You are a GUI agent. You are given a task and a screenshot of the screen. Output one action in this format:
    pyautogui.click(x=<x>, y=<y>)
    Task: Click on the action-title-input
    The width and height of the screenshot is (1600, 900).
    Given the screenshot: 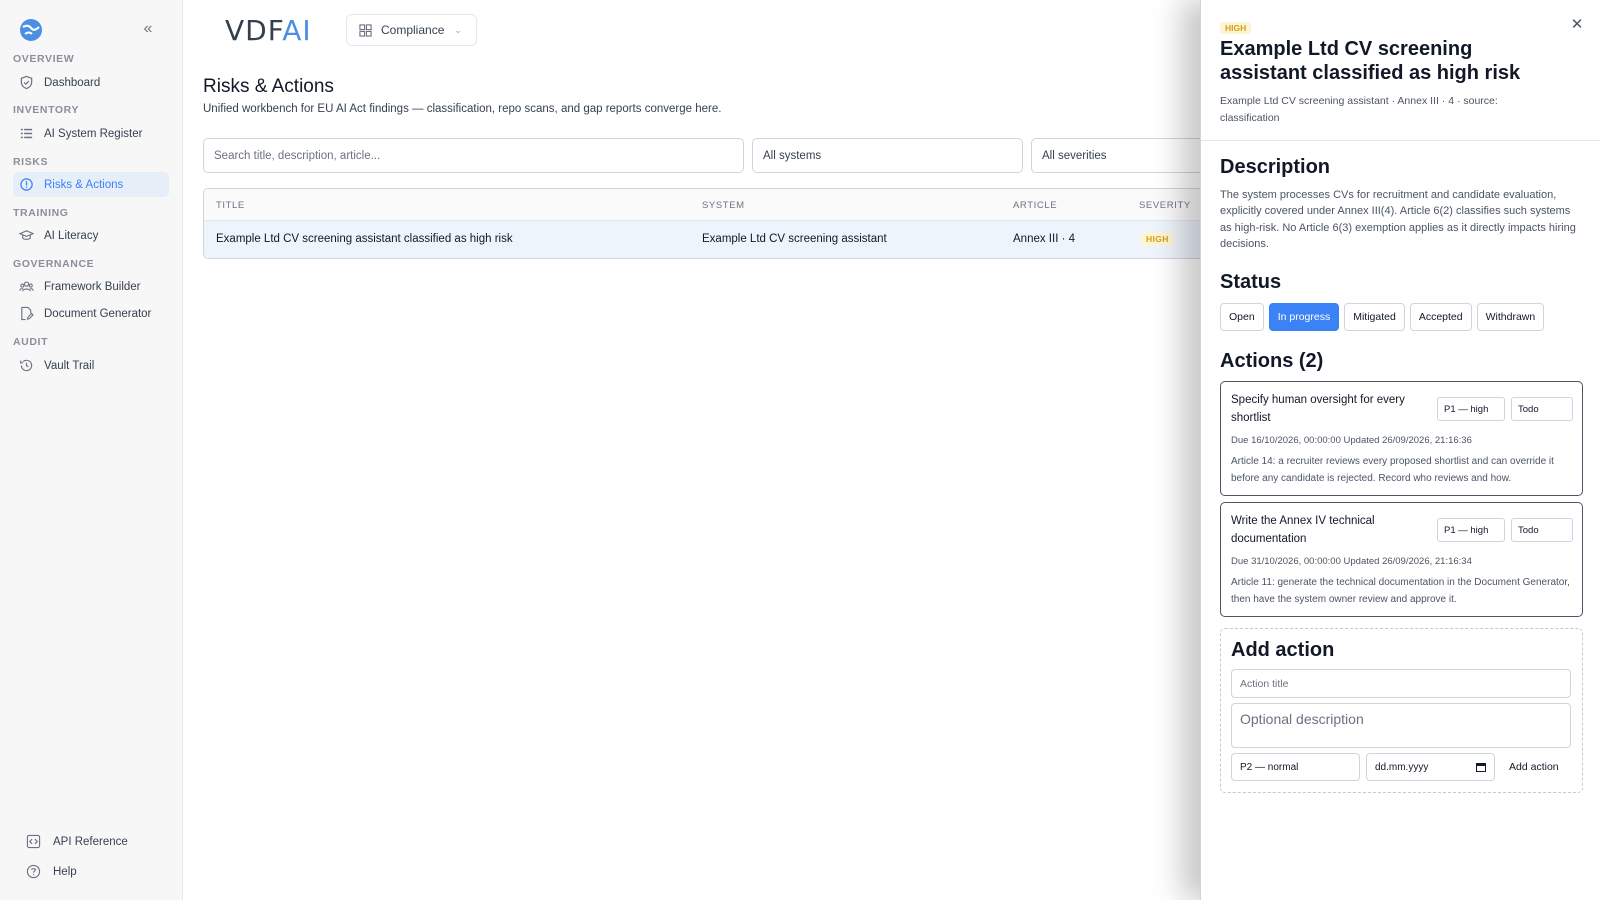 What is the action you would take?
    pyautogui.click(x=1401, y=683)
    